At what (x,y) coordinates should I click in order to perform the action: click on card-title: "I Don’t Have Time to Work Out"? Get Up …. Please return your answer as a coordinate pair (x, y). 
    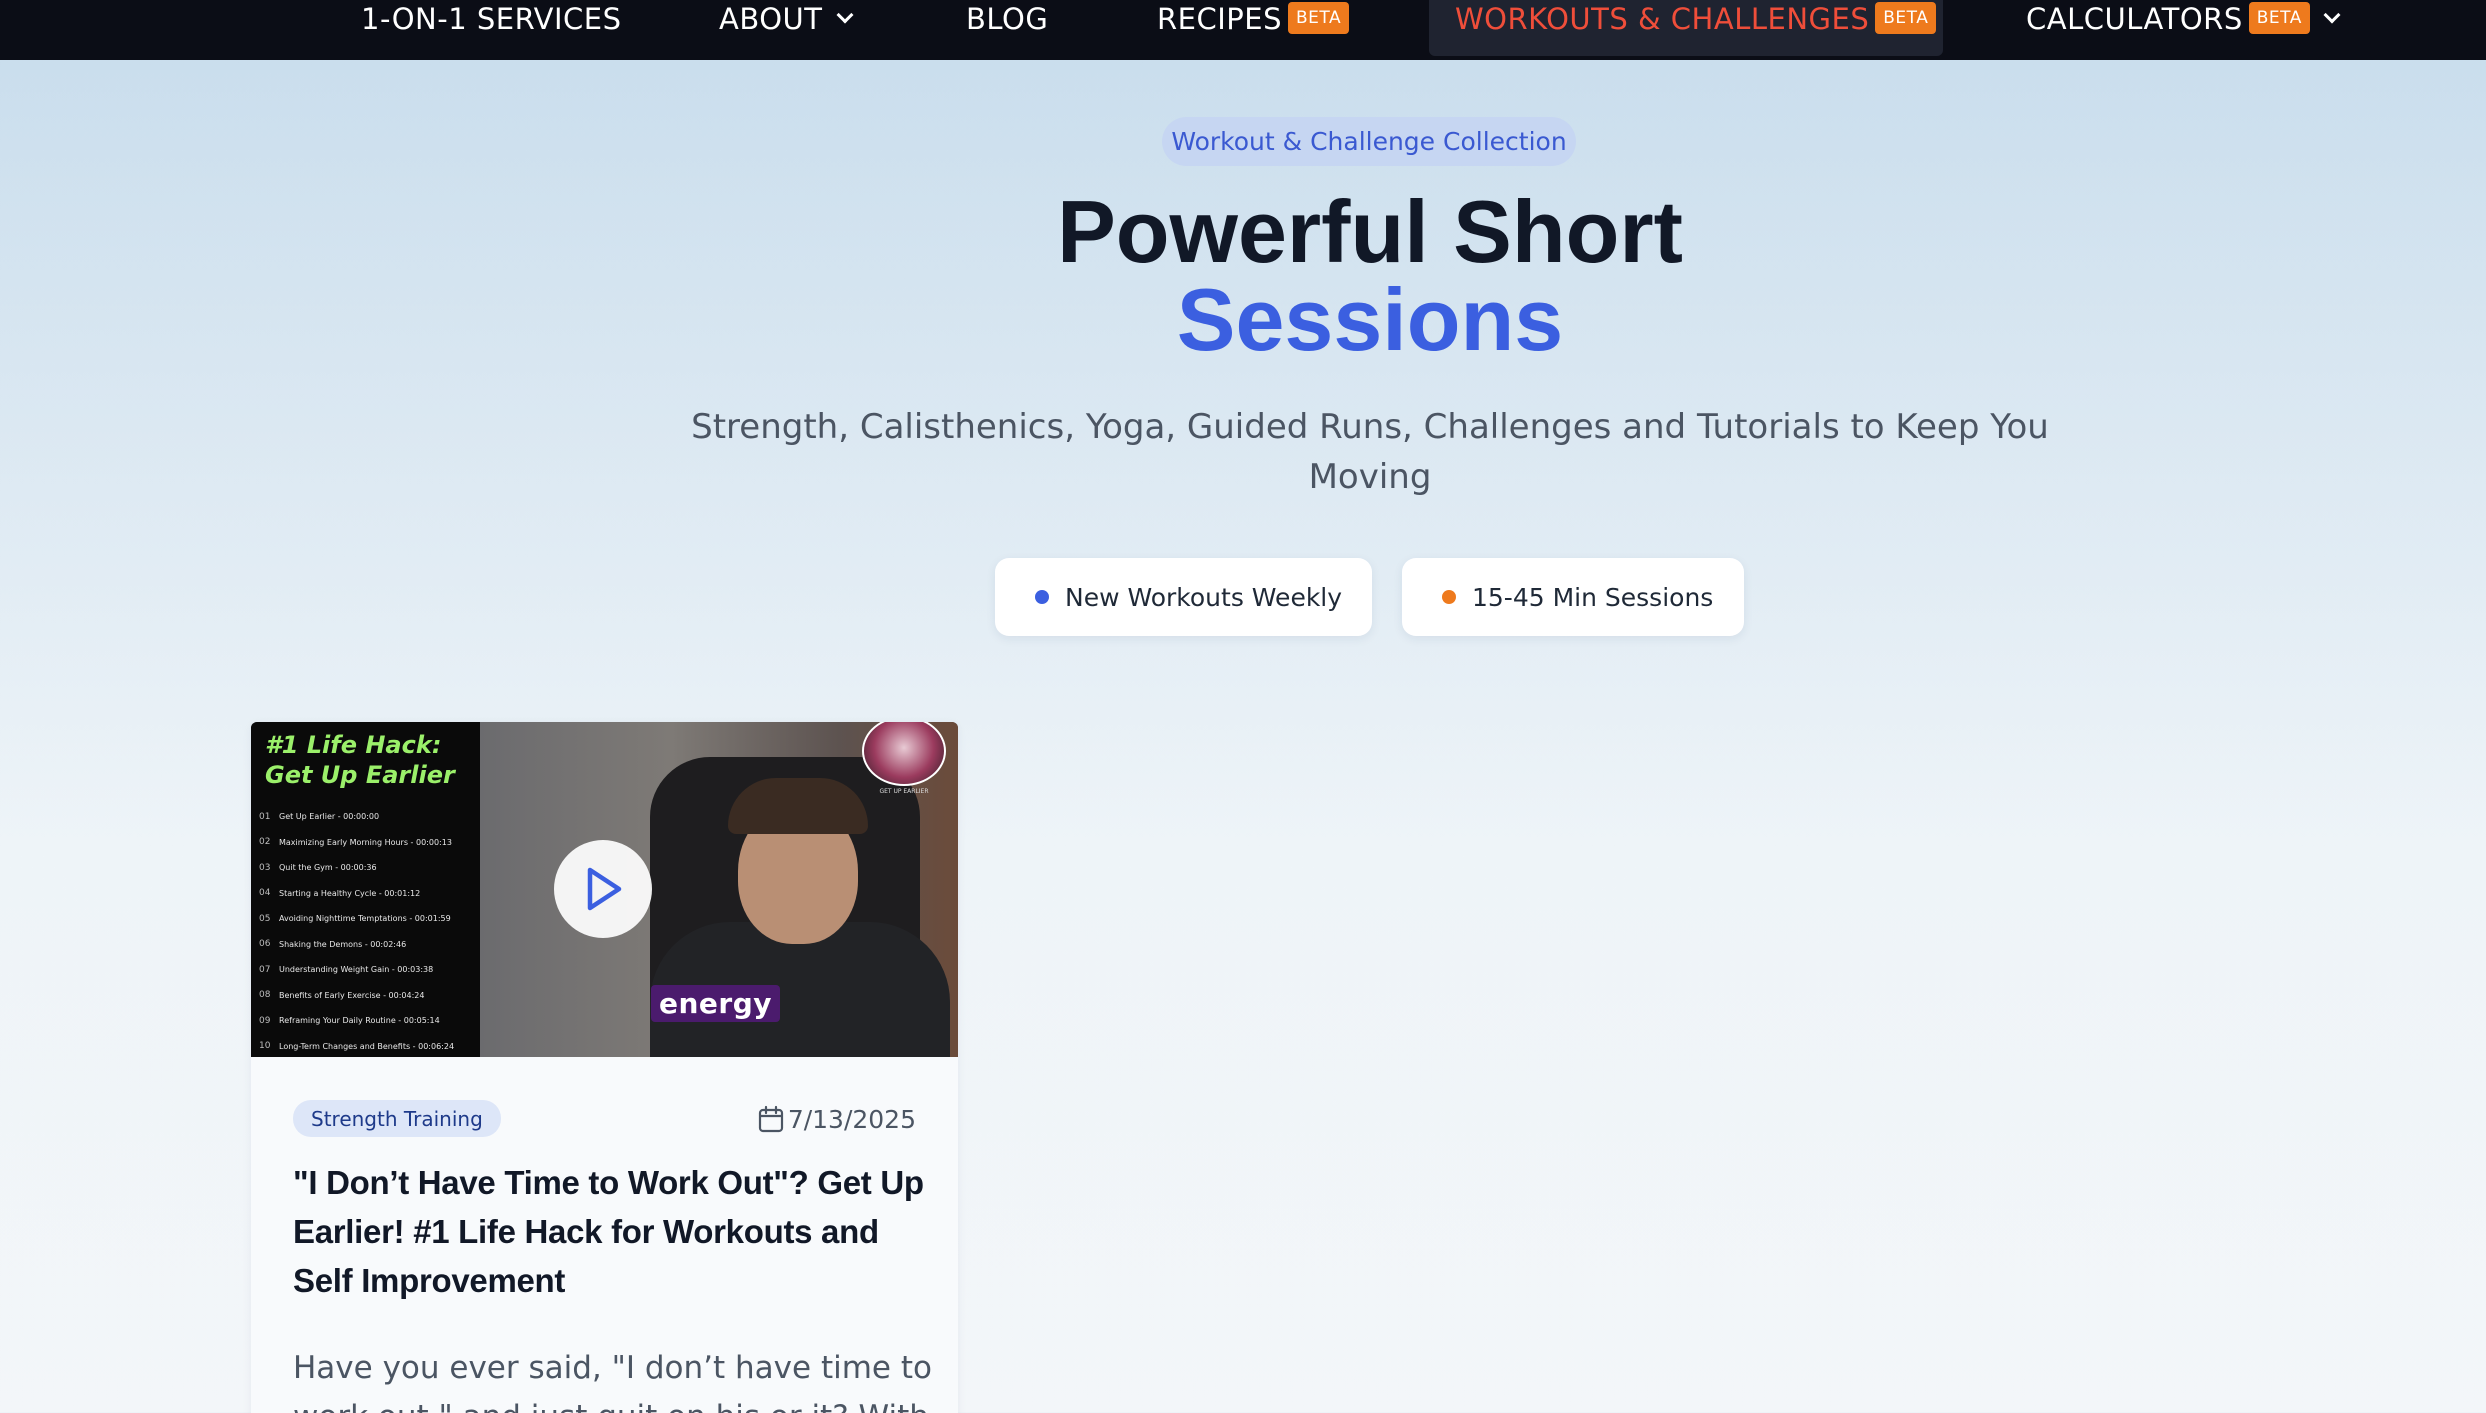
    Looking at the image, I should click on (613, 1231).